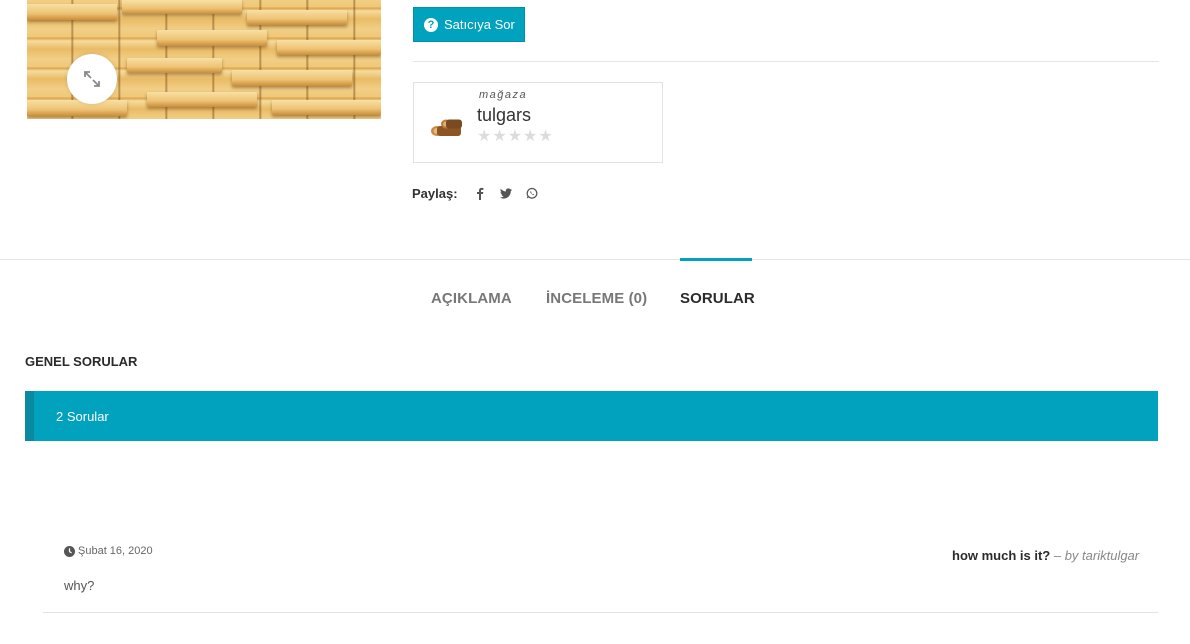 The width and height of the screenshot is (1190, 644). I want to click on tab-questions: SORULAR, so click(717, 298).